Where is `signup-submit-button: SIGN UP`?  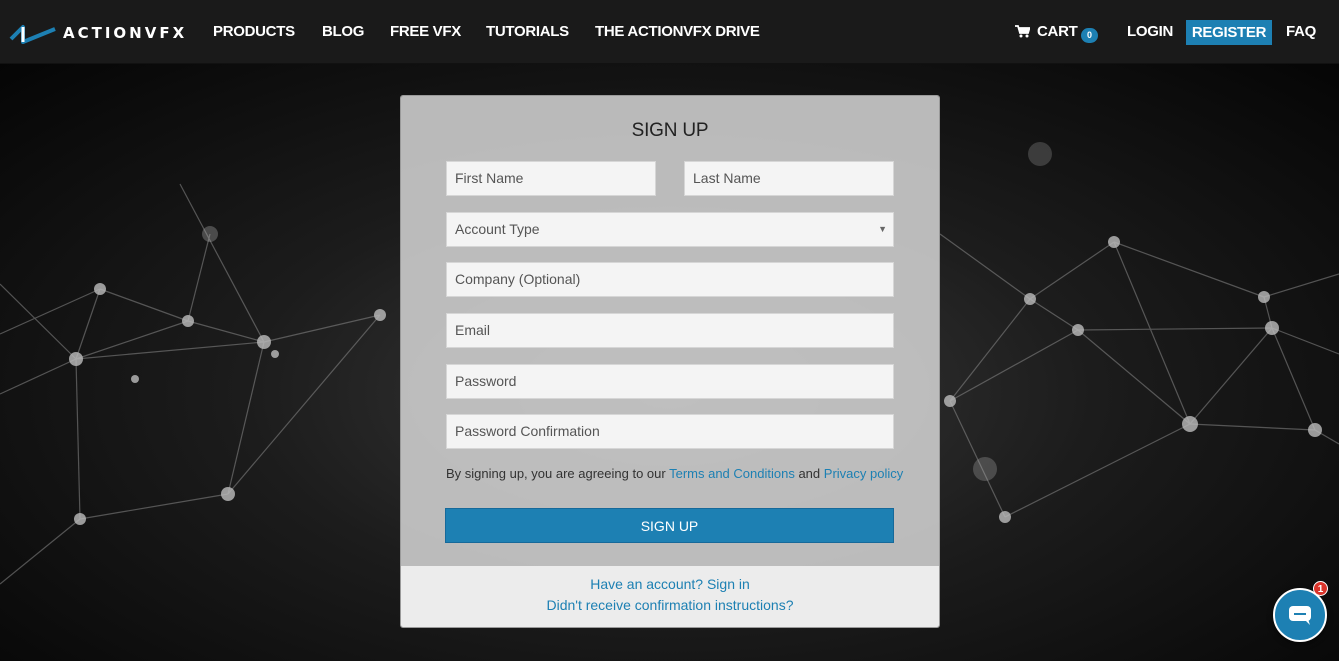 signup-submit-button: SIGN UP is located at coordinates (669, 525).